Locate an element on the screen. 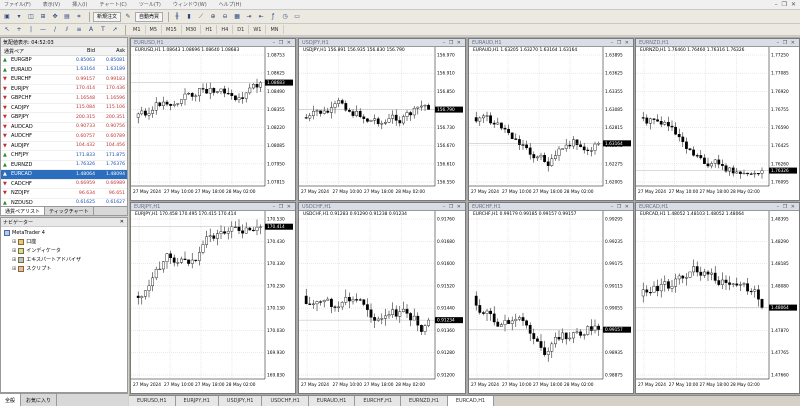  chart-tab: USDCHF,H1 is located at coordinates (285, 401).